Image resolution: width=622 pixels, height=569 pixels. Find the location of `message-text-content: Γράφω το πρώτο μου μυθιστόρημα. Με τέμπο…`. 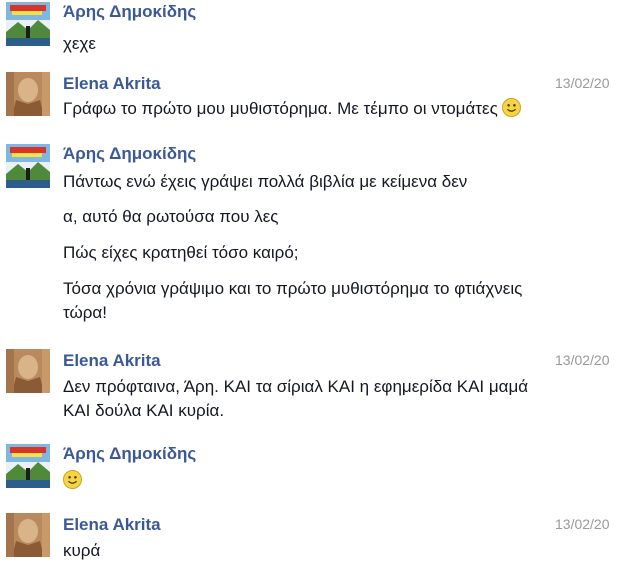

message-text-content: Γράφω το πρώτο μου μυθιστόρημα. Με τέμπο… is located at coordinates (280, 108).